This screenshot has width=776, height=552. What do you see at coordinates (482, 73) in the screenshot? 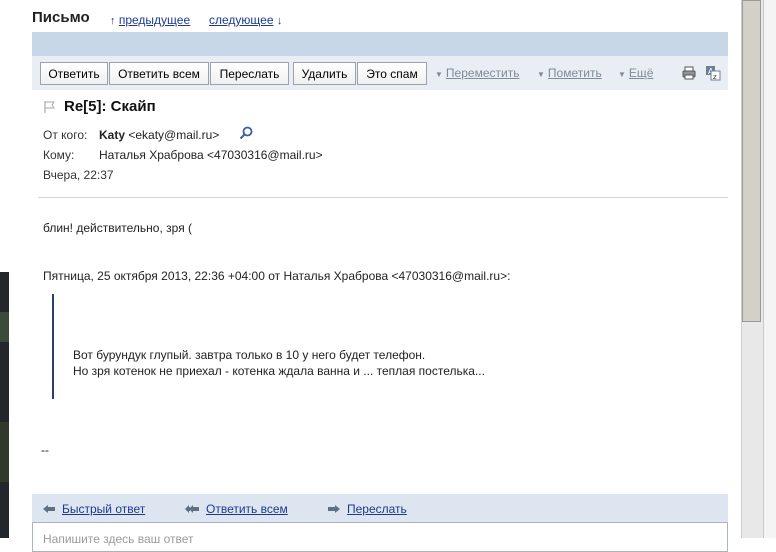
I see `move-label: Переместить` at bounding box center [482, 73].